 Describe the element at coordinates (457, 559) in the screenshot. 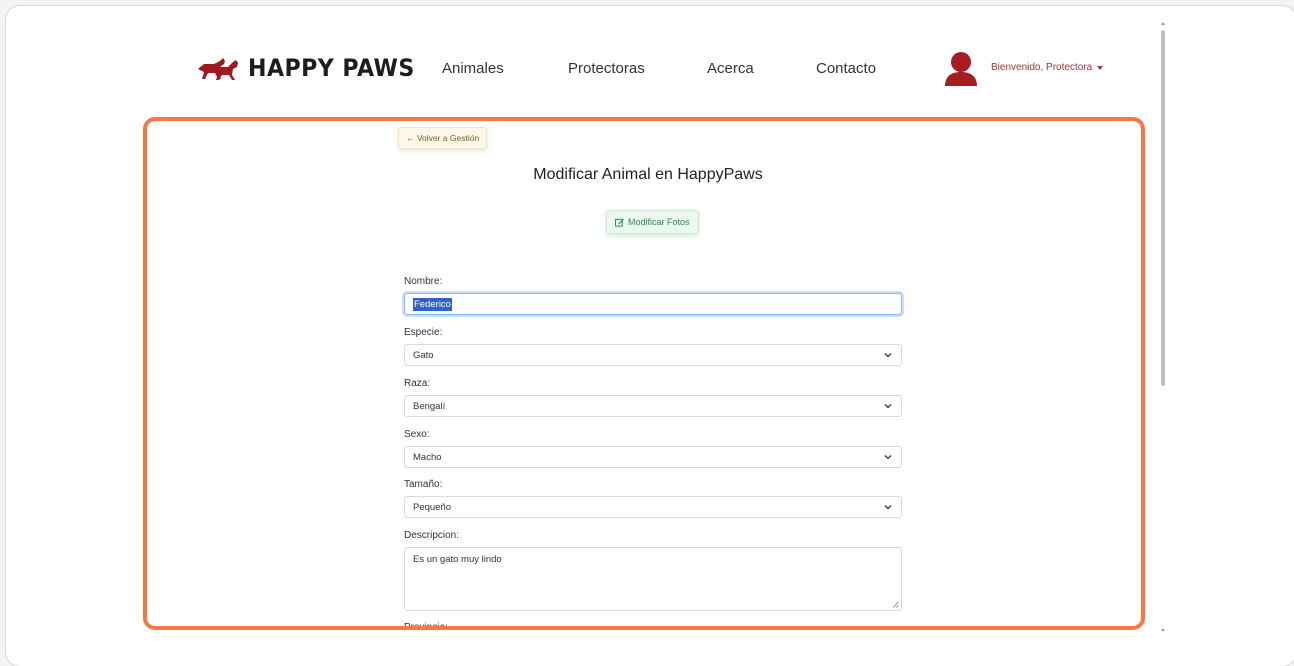

I see `descripcion-value: Es un gato muy lindo` at that location.